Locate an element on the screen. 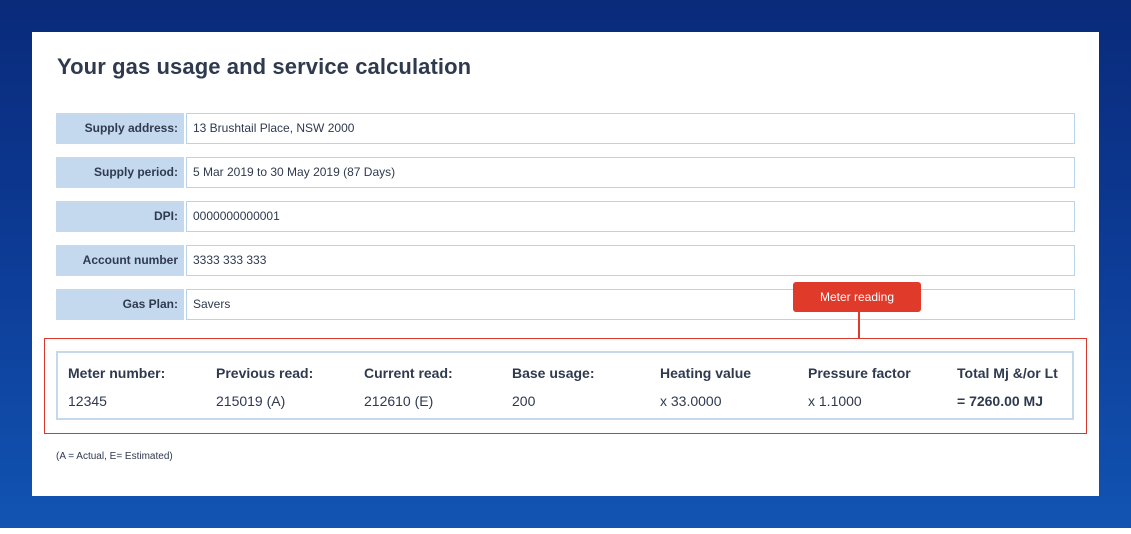 Image resolution: width=1131 pixels, height=534 pixels. previous-read-value: 215019 (A) is located at coordinates (251, 401).